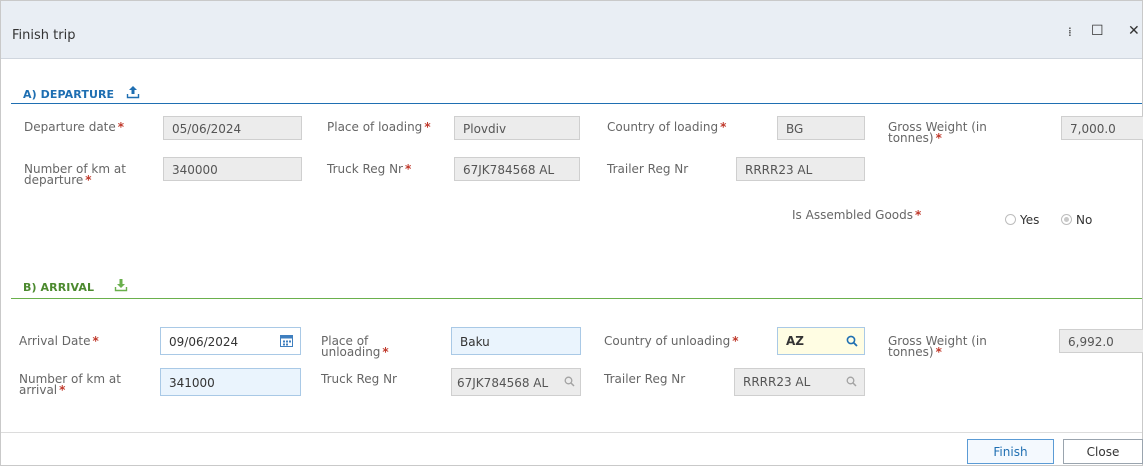 The image size is (1143, 466). Describe the element at coordinates (74, 127) in the screenshot. I see `departure-date-label: Departure date *` at that location.